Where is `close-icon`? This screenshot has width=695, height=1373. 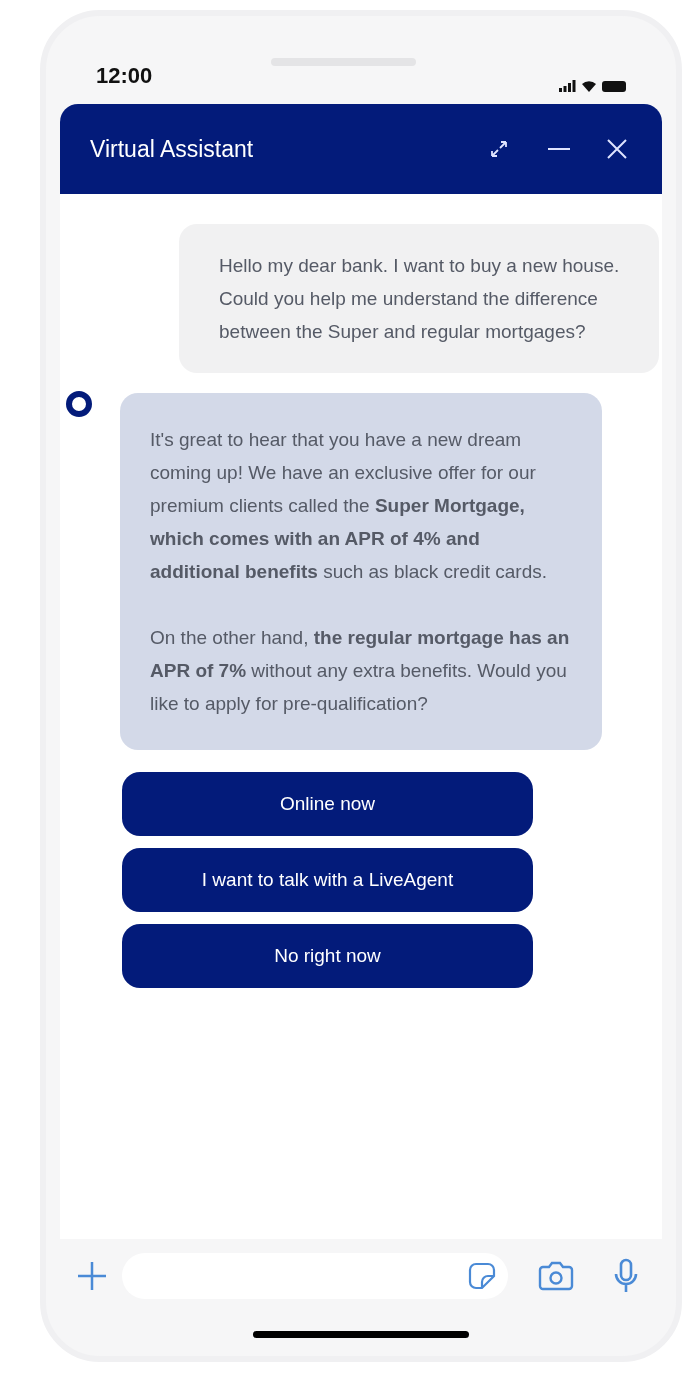
close-icon is located at coordinates (617, 149).